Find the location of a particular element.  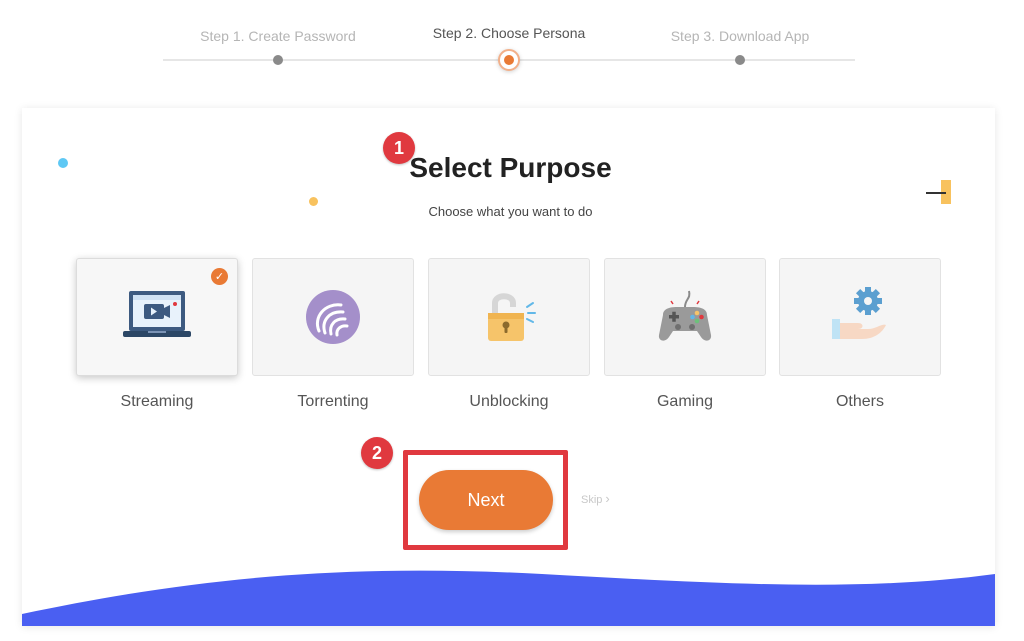

option-streaming: ✓ Streaming is located at coordinates (157, 334).